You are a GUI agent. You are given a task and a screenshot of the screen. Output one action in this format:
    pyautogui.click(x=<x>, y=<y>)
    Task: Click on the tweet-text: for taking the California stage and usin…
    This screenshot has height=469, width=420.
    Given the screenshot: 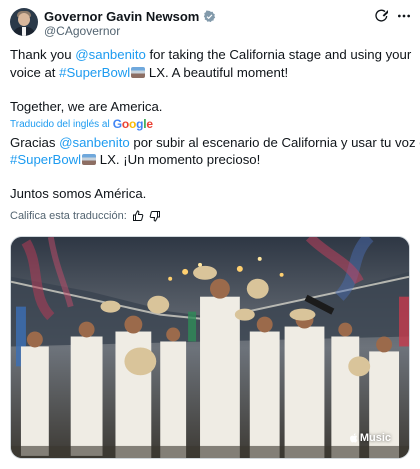 What is the action you would take?
    pyautogui.click(x=278, y=54)
    